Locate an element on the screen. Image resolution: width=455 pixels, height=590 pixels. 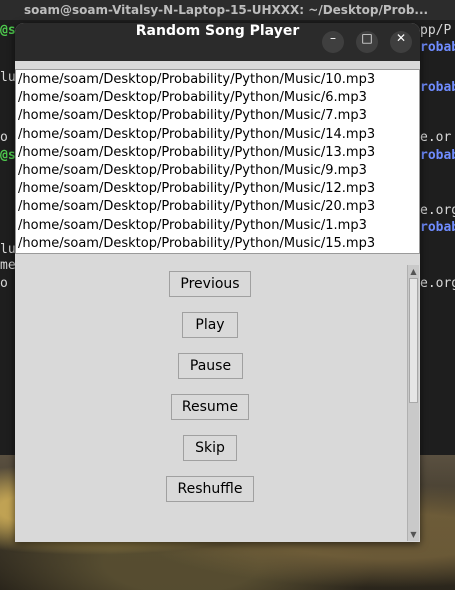
pause-button: Pause is located at coordinates (210, 366).